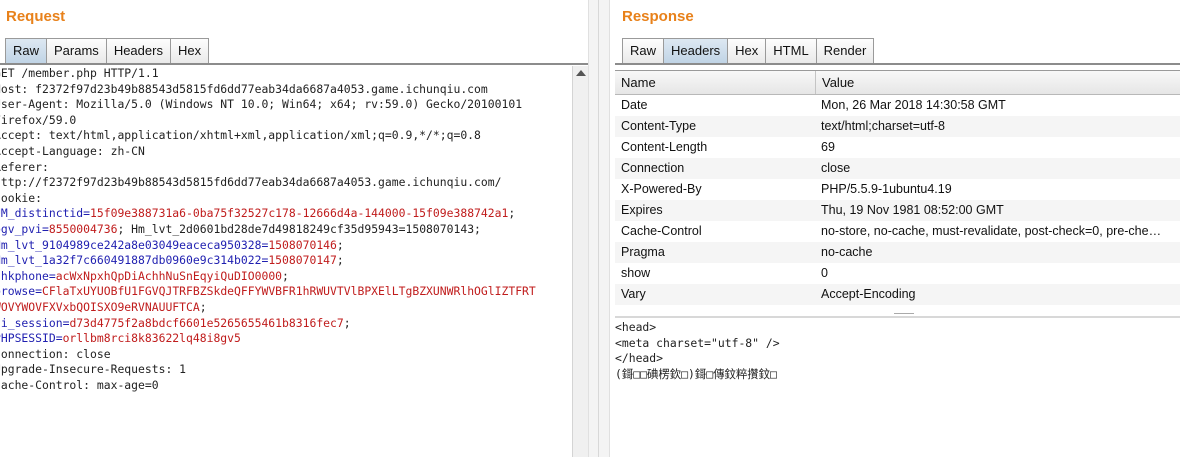  I want to click on body-line: </head>, so click(639, 358).